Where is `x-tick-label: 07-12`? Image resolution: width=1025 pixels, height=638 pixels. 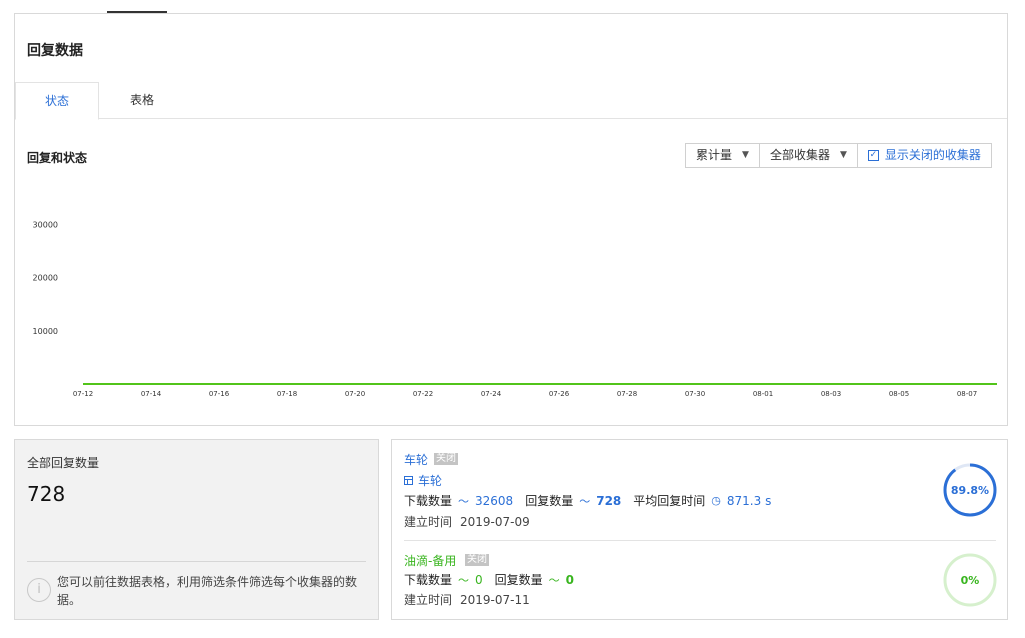 x-tick-label: 07-12 is located at coordinates (83, 394).